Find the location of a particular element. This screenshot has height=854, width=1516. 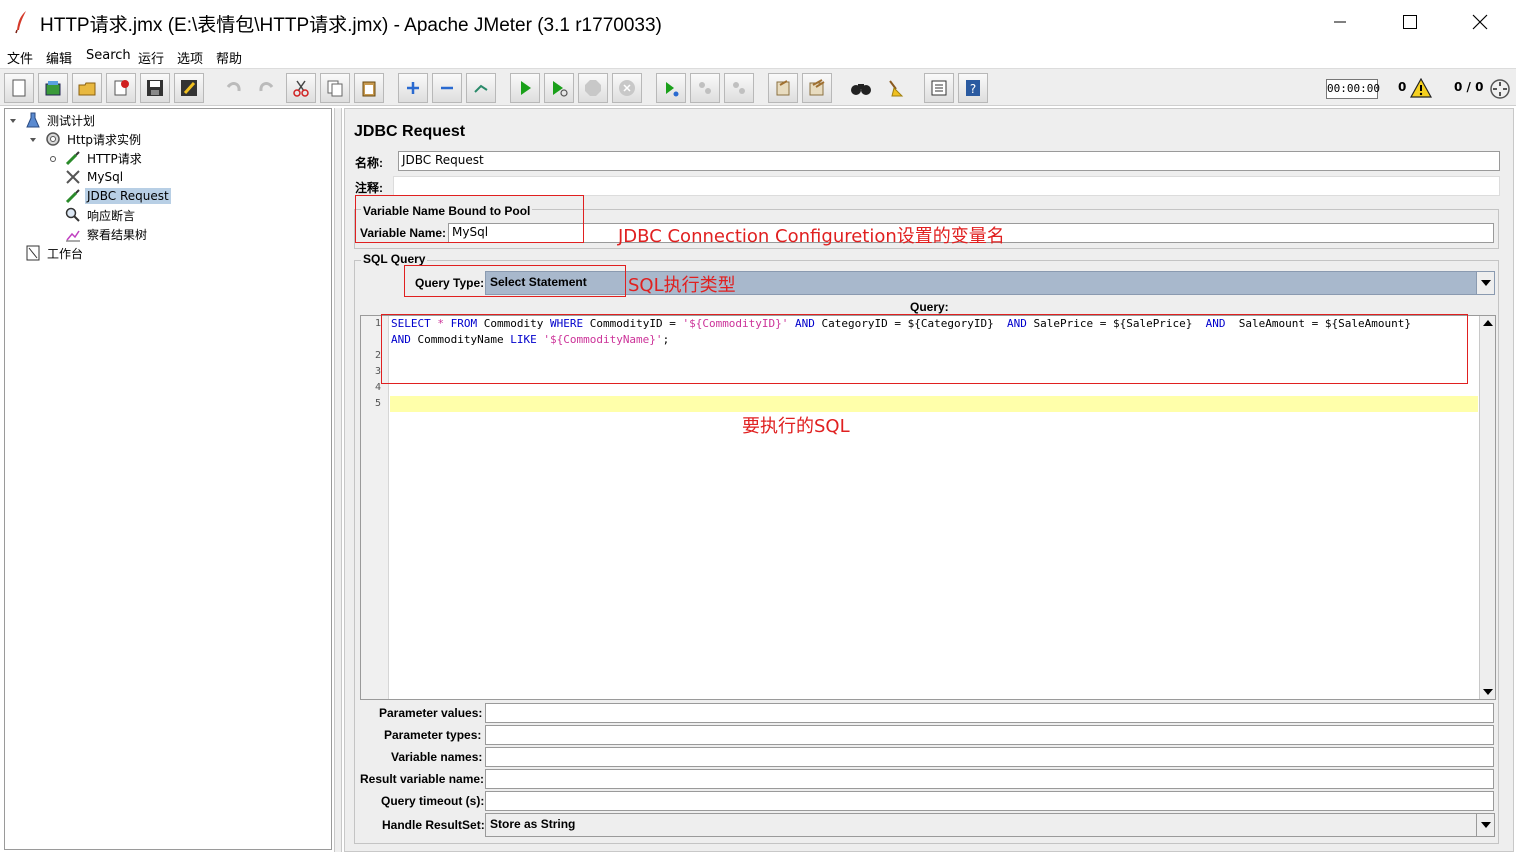

handle-resultset-select: Store as String is located at coordinates (990, 825).